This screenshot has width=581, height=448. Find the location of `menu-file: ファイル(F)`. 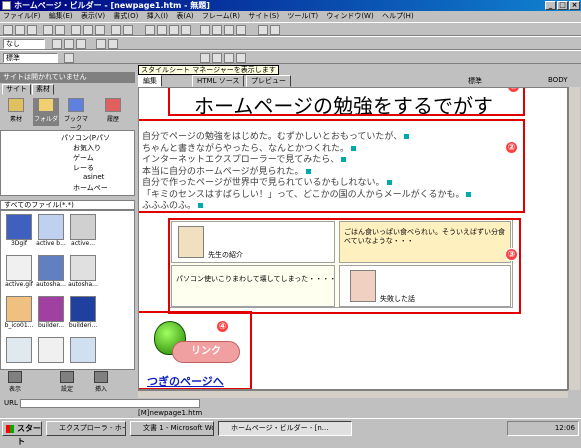

menu-file: ファイル(F) is located at coordinates (22, 16).